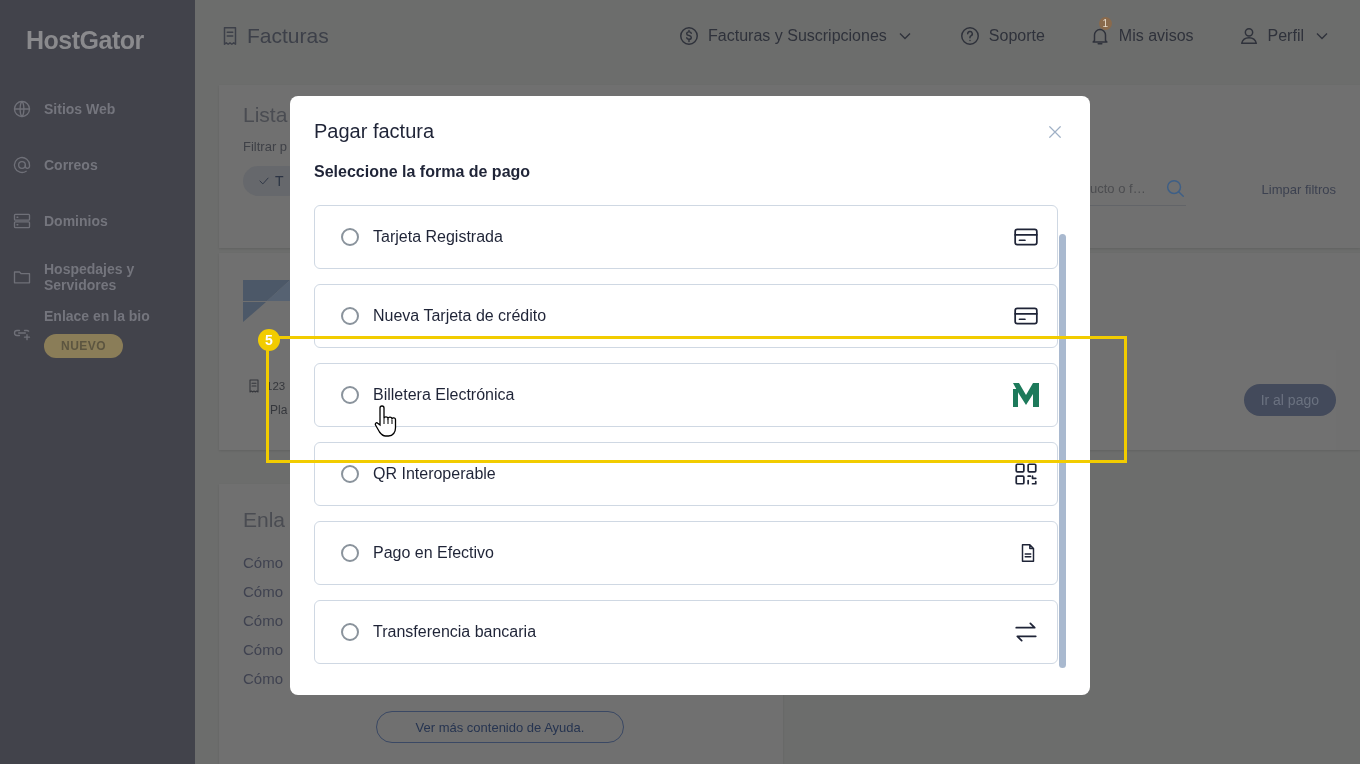 This screenshot has width=1360, height=764. What do you see at coordinates (266, 301) in the screenshot?
I see `logo-icon` at bounding box center [266, 301].